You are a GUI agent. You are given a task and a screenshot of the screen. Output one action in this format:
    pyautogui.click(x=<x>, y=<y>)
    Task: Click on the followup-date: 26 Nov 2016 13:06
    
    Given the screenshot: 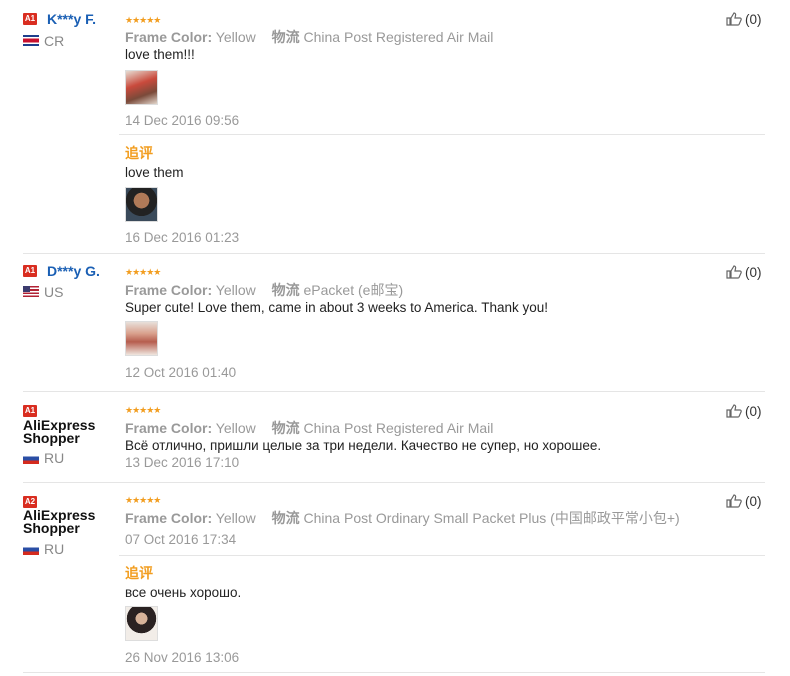 What is the action you would take?
    pyautogui.click(x=182, y=657)
    